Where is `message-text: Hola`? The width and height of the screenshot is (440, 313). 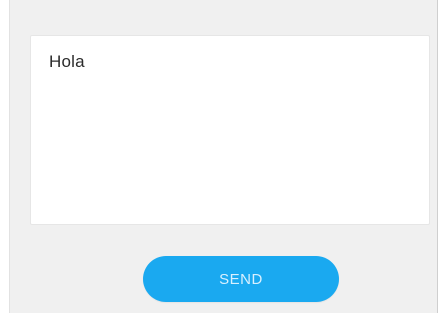
message-text: Hola is located at coordinates (67, 61).